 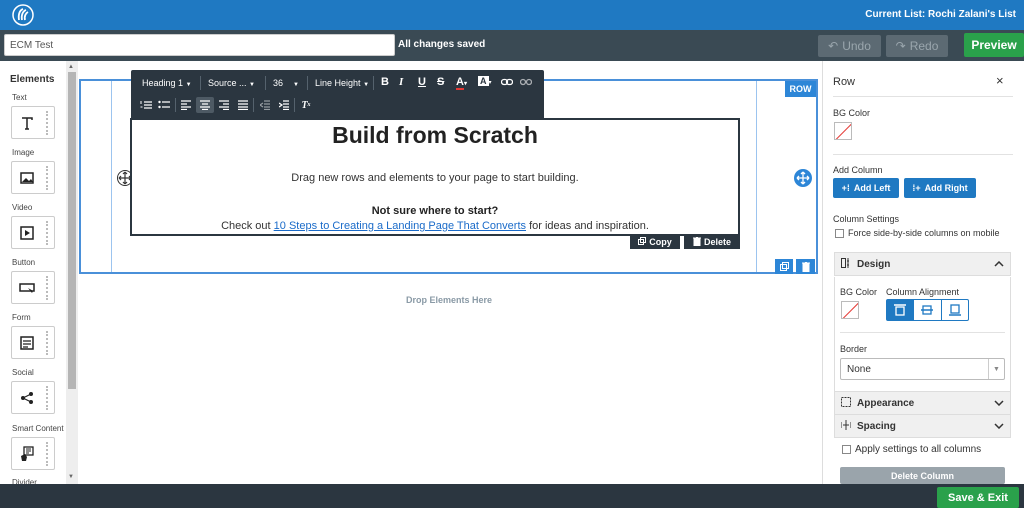 What do you see at coordinates (33, 453) in the screenshot?
I see `element-smart-content-tile` at bounding box center [33, 453].